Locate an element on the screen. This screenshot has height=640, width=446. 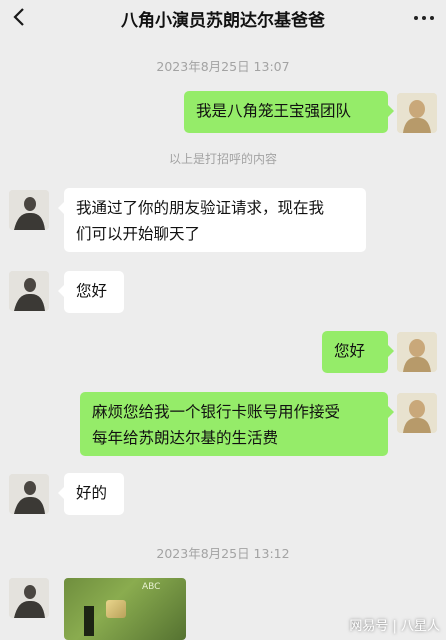
back-button is located at coordinates (19, 17).